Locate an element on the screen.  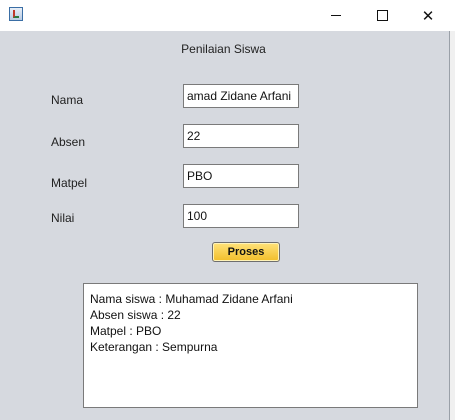
minimize-button is located at coordinates (336, 15).